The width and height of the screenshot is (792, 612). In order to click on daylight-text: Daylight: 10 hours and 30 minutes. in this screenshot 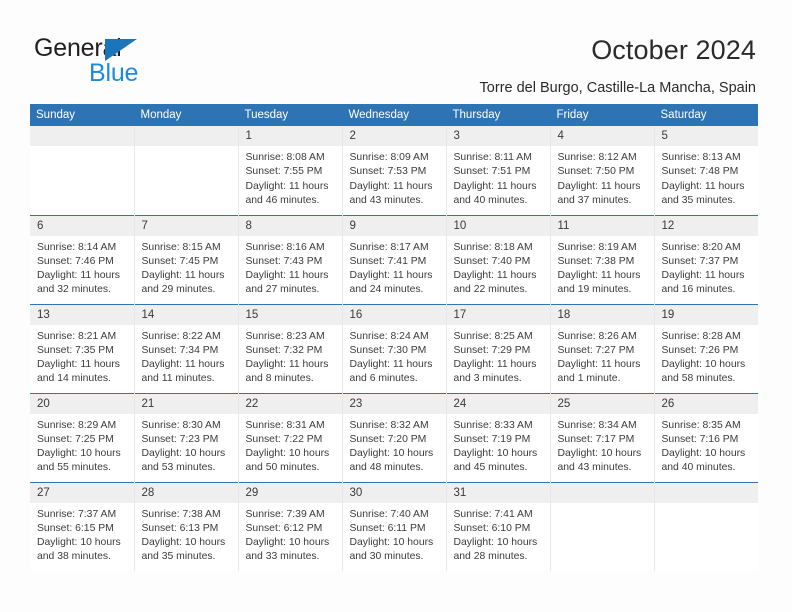, I will do `click(391, 550)`.